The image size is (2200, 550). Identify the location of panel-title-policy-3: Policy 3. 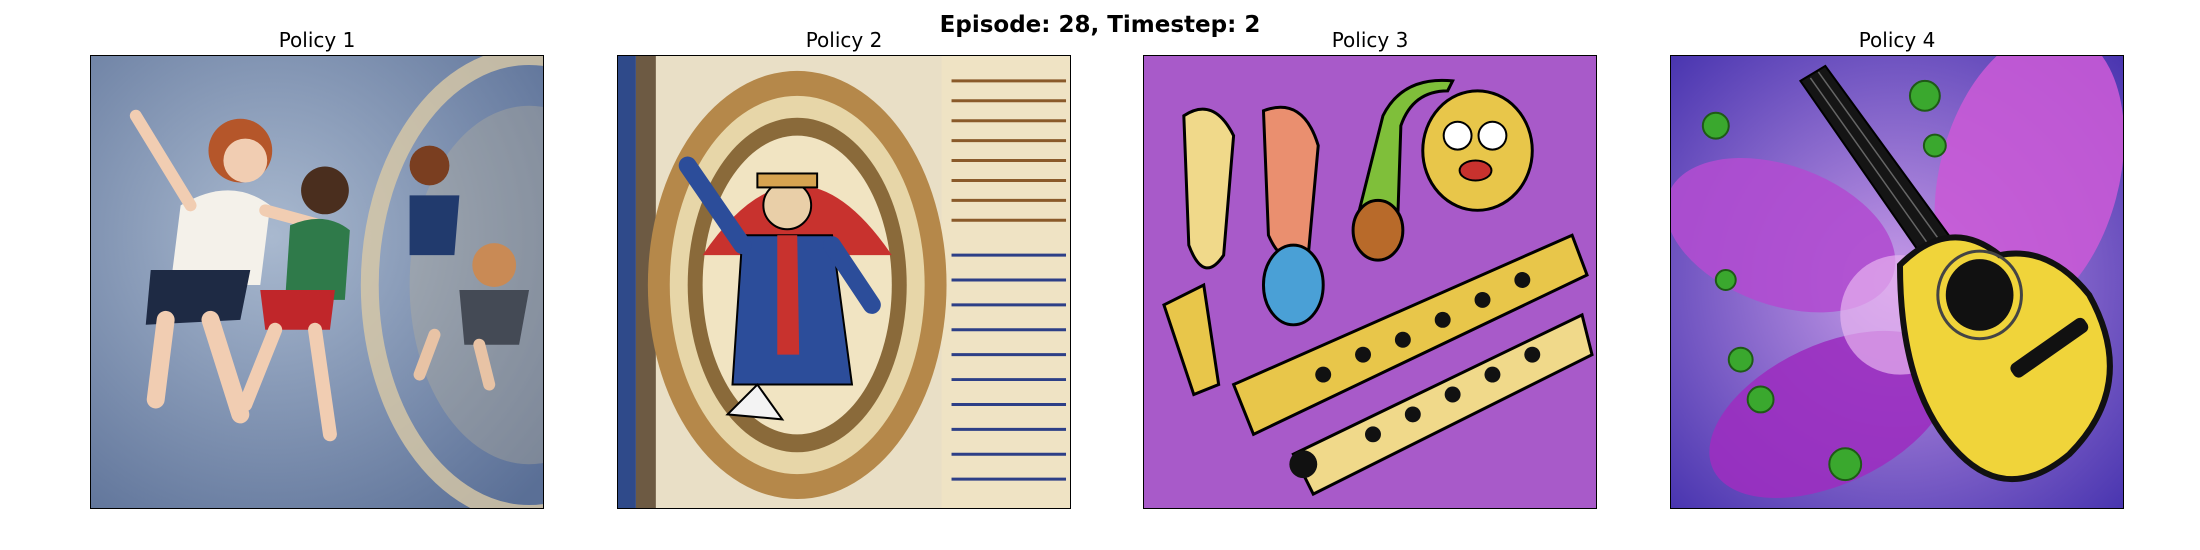
(1370, 40).